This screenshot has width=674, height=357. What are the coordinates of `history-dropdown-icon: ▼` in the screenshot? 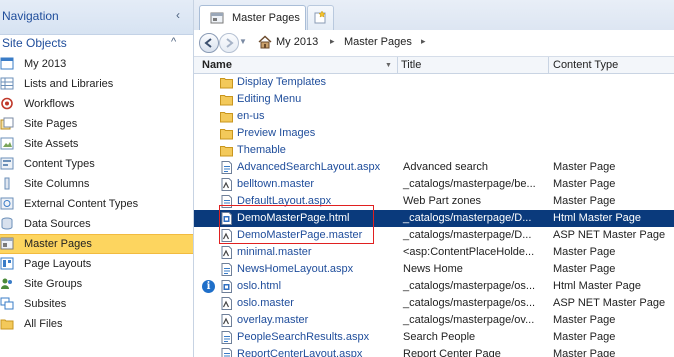 It's located at (243, 41).